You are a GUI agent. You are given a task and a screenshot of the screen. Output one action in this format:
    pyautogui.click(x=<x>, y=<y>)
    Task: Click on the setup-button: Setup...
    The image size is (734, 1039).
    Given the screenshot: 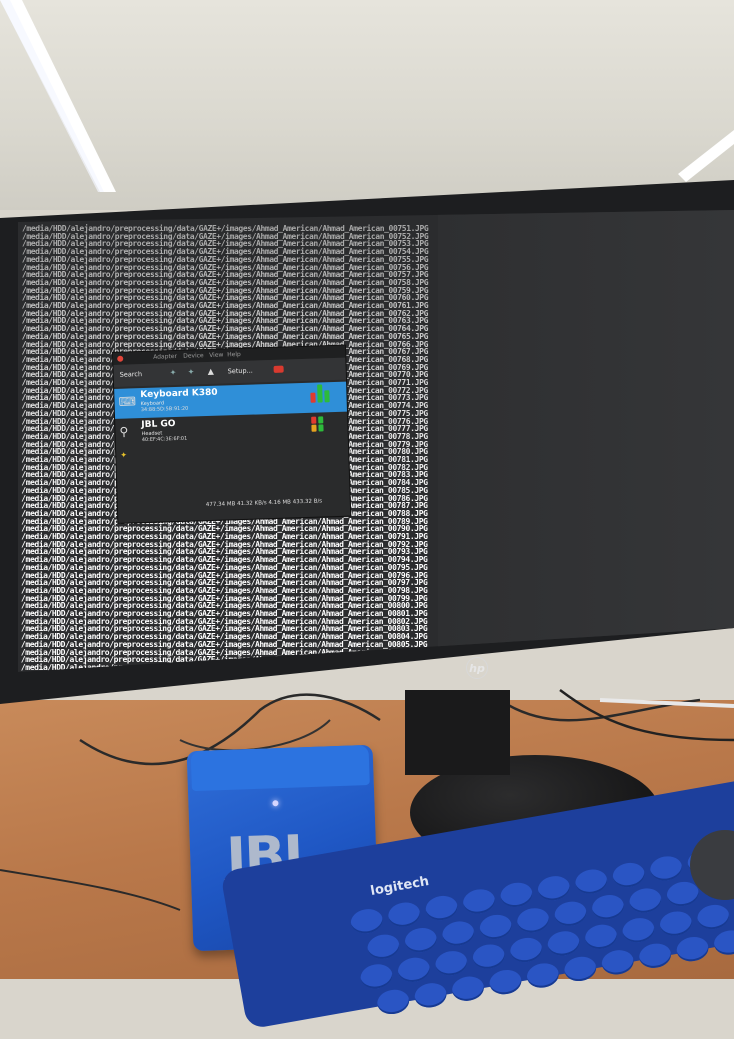 What is the action you would take?
    pyautogui.click(x=240, y=371)
    